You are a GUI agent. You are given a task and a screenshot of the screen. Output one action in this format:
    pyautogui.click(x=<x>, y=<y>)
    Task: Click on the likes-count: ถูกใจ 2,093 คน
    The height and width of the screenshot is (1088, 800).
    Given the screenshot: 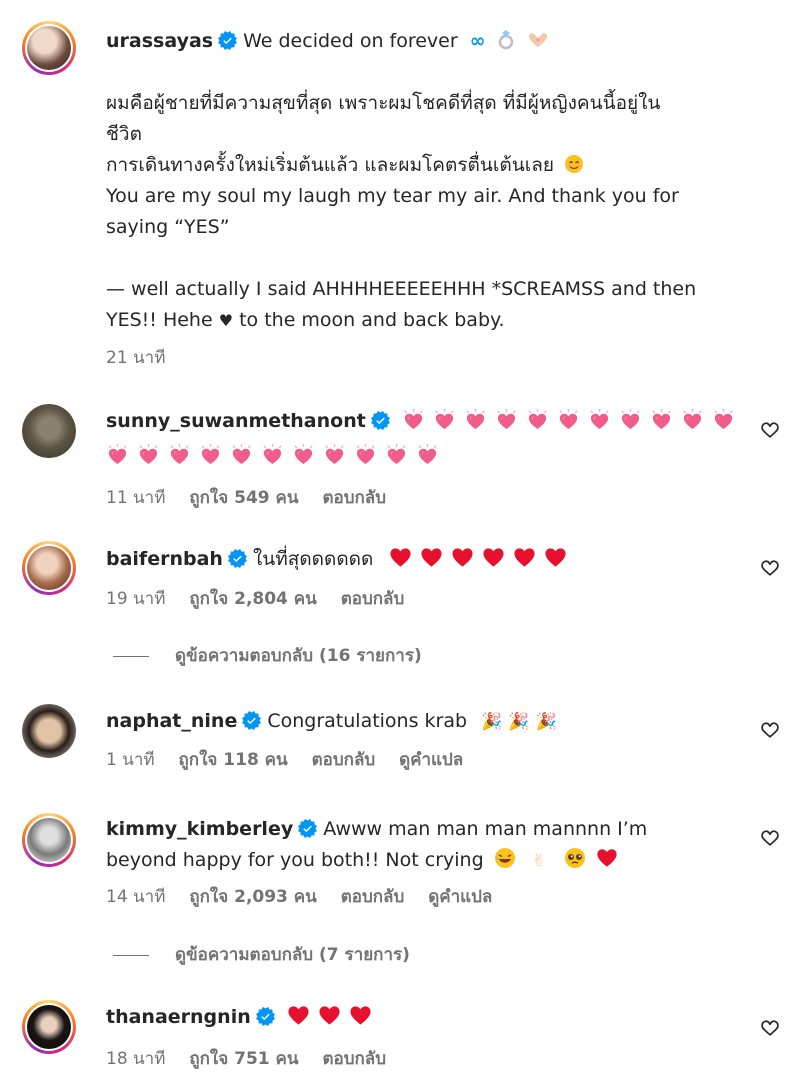 What is the action you would take?
    pyautogui.click(x=252, y=897)
    